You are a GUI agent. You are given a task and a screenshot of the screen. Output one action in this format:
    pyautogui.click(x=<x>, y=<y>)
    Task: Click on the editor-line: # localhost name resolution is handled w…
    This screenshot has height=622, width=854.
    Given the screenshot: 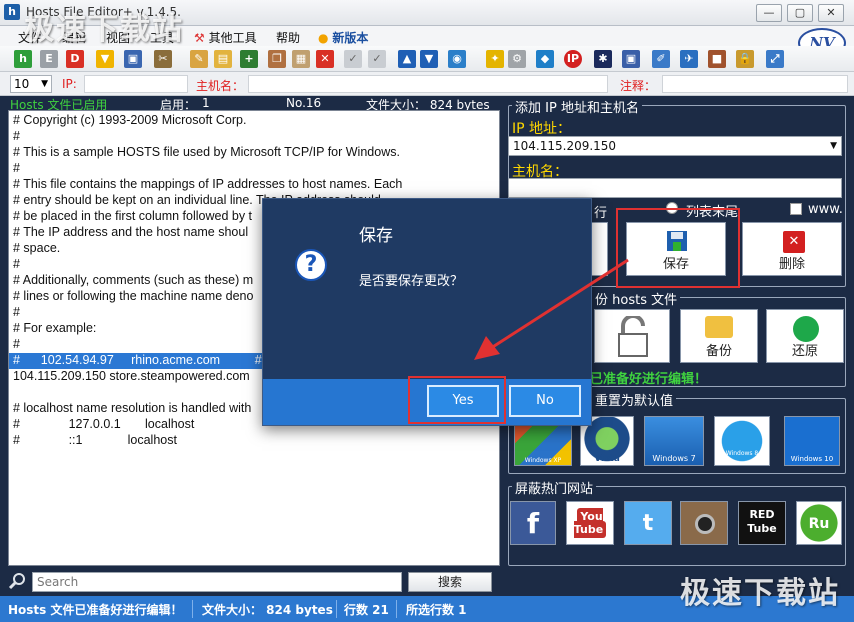 What is the action you would take?
    pyautogui.click(x=132, y=409)
    